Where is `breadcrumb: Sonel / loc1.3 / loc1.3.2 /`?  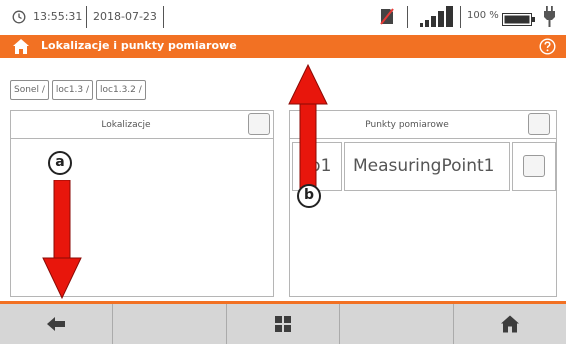 breadcrumb: Sonel / loc1.3 / loc1.3.2 / is located at coordinates (78, 90).